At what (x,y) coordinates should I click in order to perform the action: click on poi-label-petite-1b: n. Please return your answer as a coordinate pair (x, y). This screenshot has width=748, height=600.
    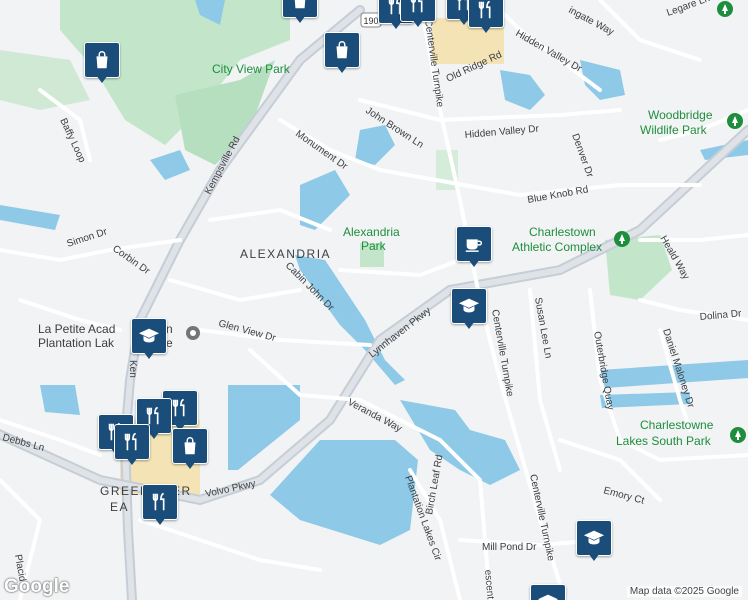
    Looking at the image, I should click on (169, 329).